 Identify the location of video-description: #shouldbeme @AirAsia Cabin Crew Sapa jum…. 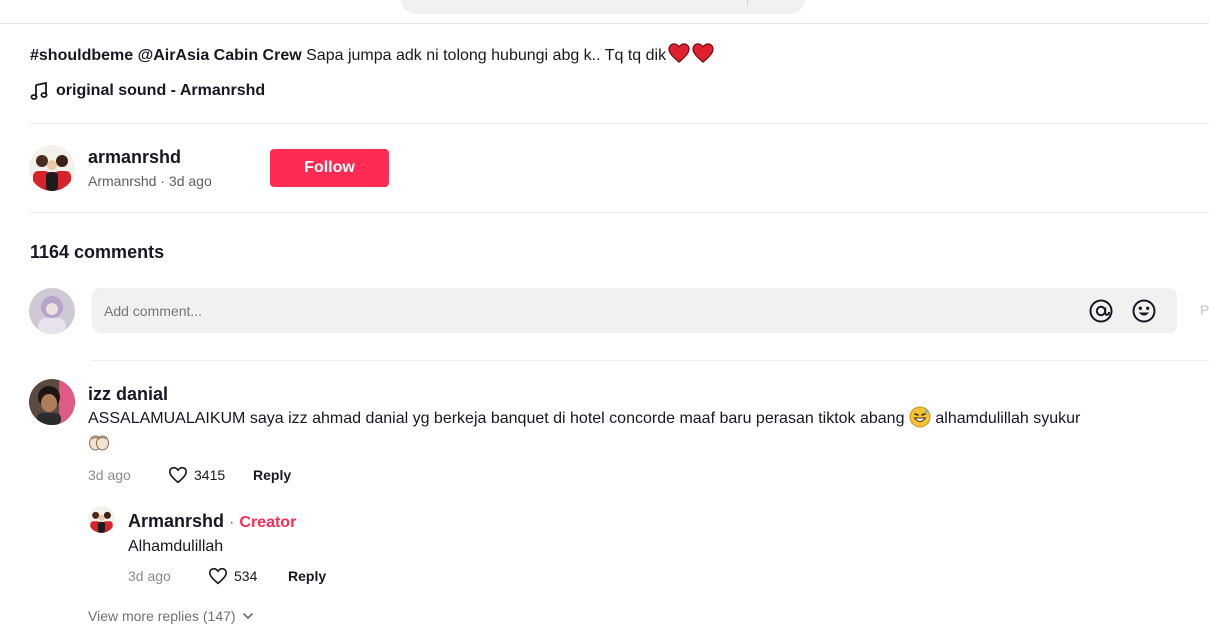
(372, 55).